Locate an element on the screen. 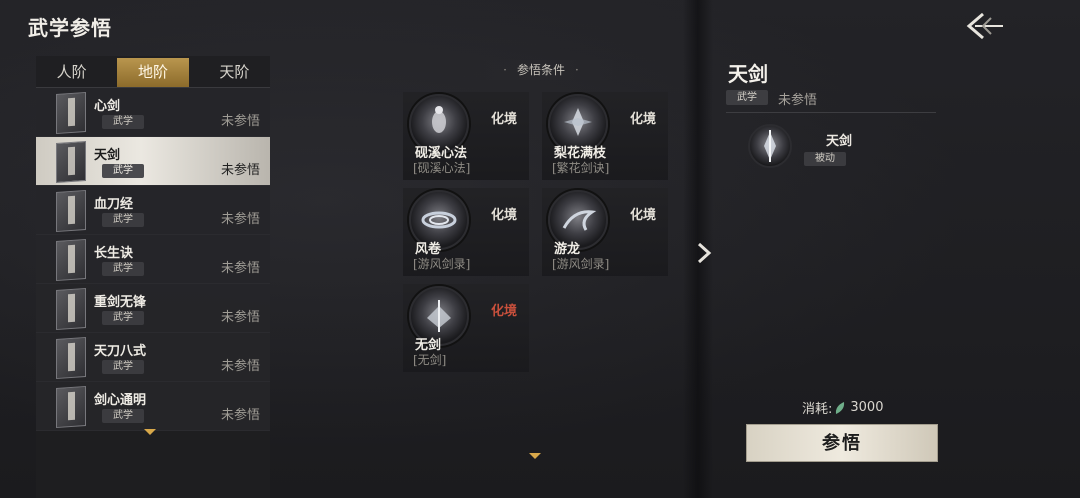 Image resolution: width=1080 pixels, height=498 pixels. passive-tag: 被动 is located at coordinates (825, 159).